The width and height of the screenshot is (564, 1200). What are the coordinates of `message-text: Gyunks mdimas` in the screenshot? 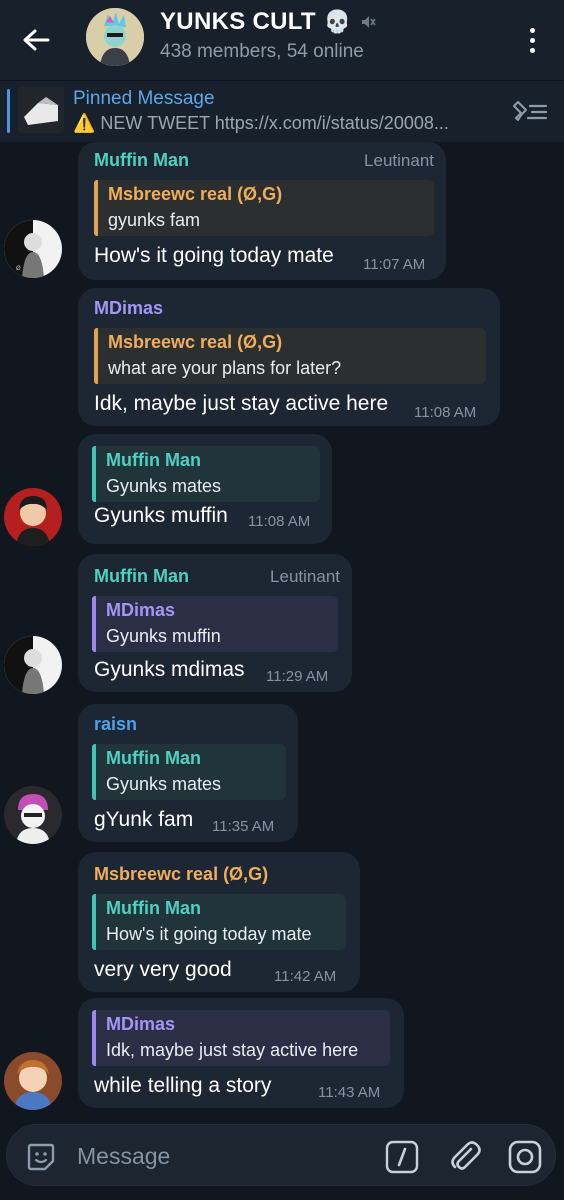 It's located at (169, 669).